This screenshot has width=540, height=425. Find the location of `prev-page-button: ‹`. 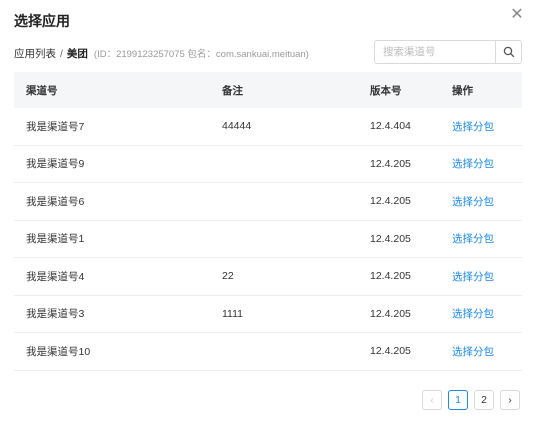

prev-page-button: ‹ is located at coordinates (432, 400).